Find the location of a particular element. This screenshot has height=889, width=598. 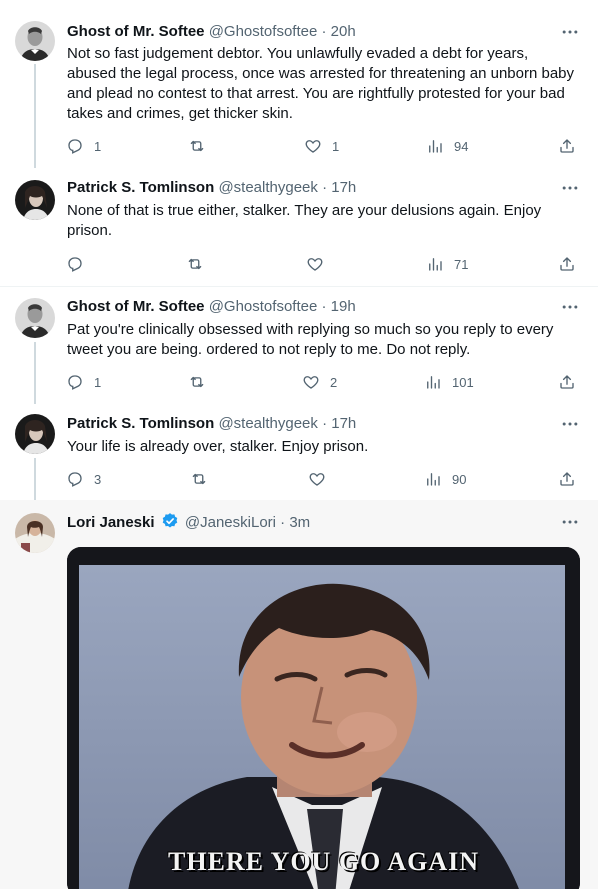

views-button: 71 is located at coordinates (447, 264).